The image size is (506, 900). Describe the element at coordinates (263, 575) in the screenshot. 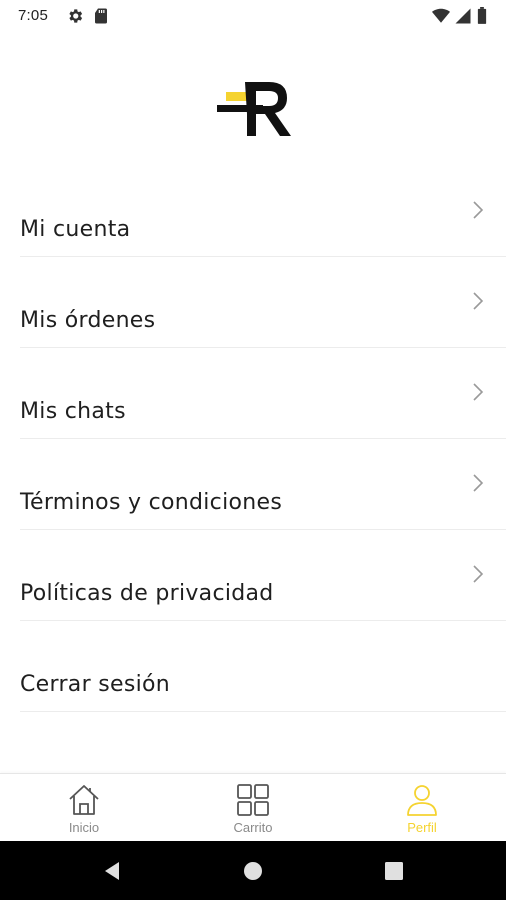

I see `menu-item-politicas: Políticas de privacidad` at that location.